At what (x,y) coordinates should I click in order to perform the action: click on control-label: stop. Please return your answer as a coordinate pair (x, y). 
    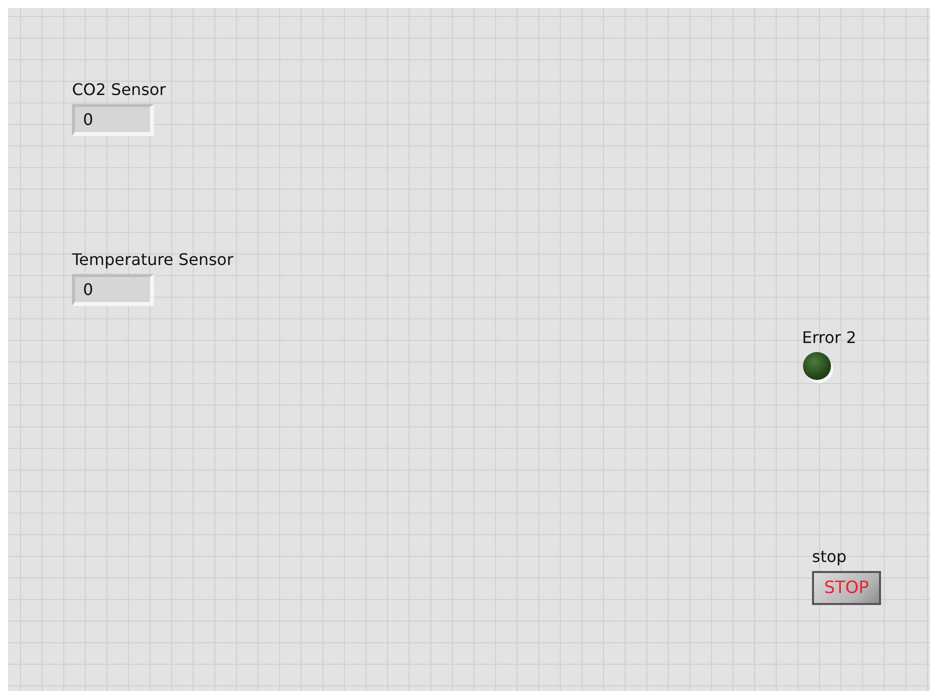
    Looking at the image, I should click on (829, 557).